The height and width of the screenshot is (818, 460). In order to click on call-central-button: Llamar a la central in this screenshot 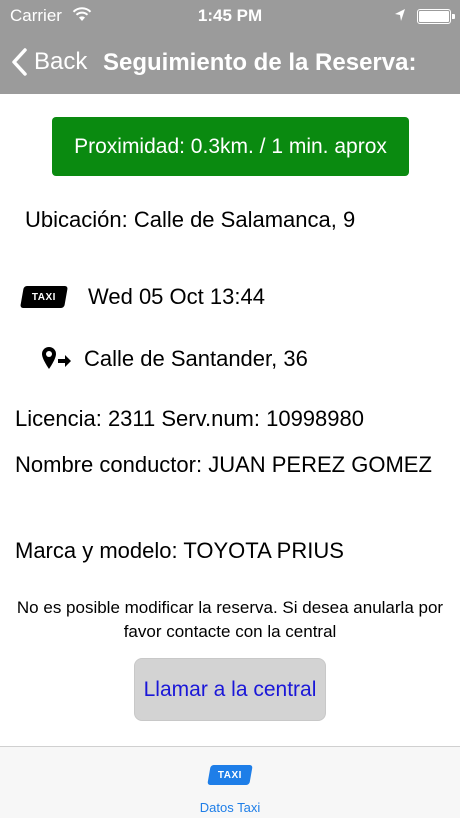, I will do `click(230, 689)`.